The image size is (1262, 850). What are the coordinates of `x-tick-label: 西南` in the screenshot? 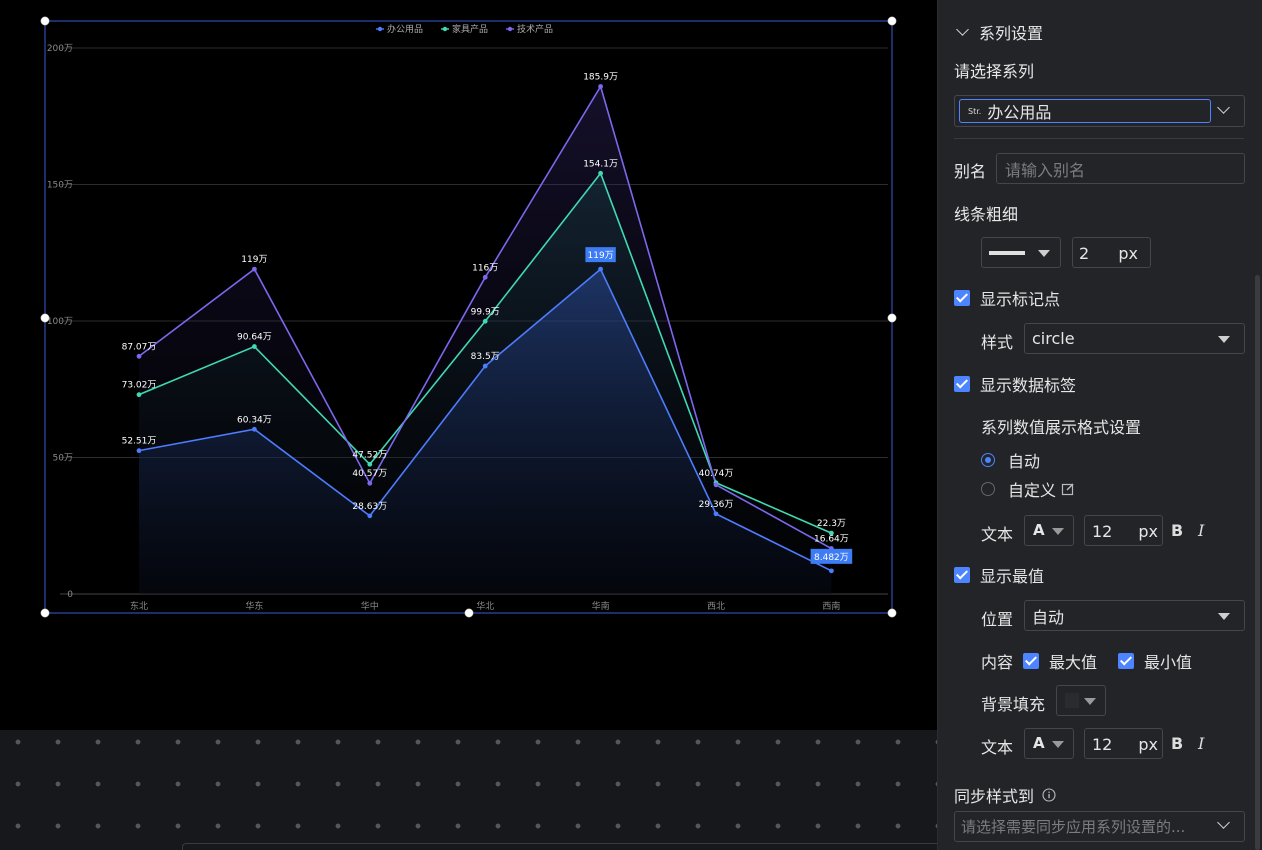 It's located at (831, 606).